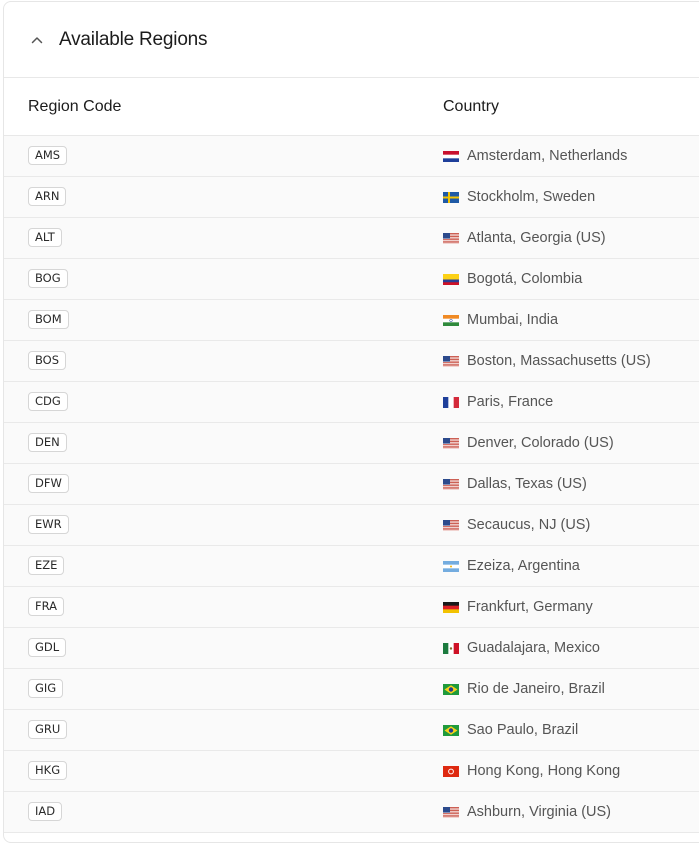  I want to click on table-row: DFW Dallas, Texas (US), so click(351, 484).